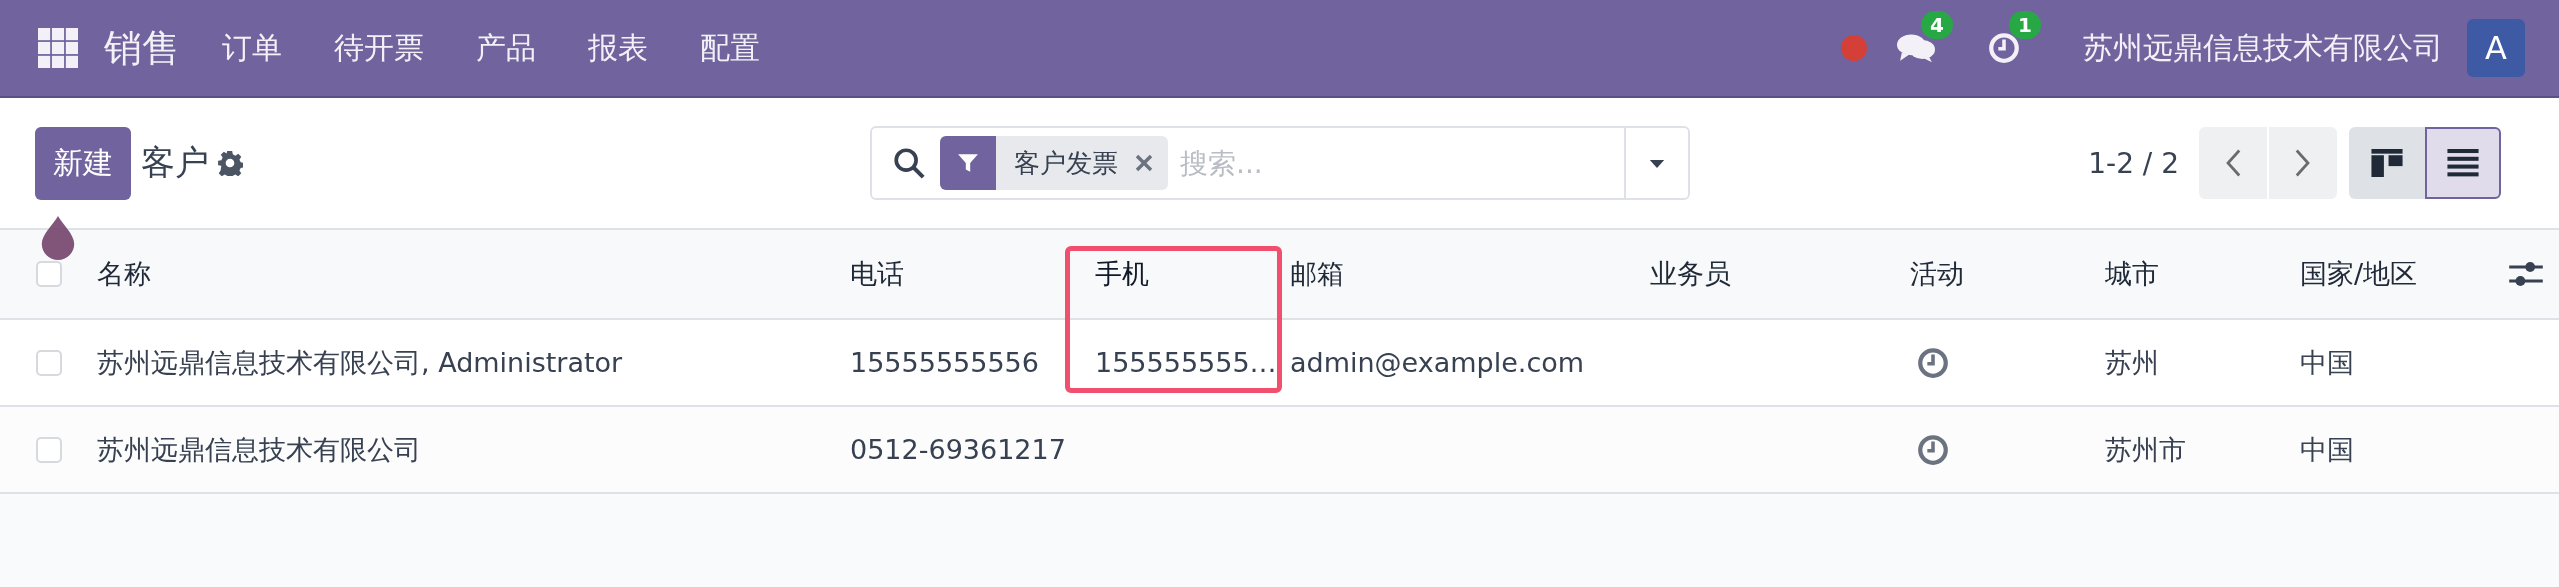 The width and height of the screenshot is (2559, 587). I want to click on app-name: 销售, so click(142, 48).